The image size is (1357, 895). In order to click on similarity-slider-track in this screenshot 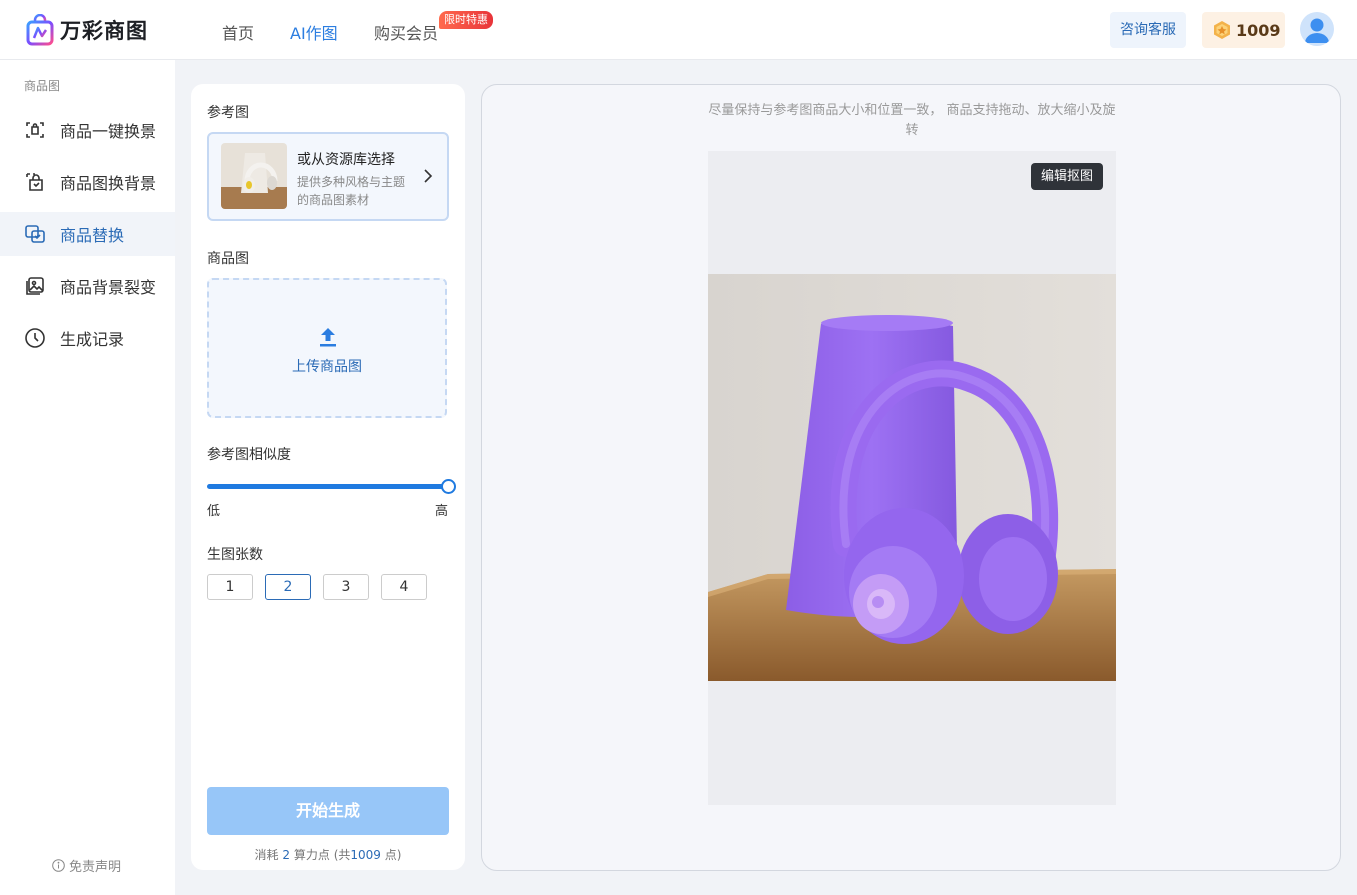, I will do `click(328, 486)`.